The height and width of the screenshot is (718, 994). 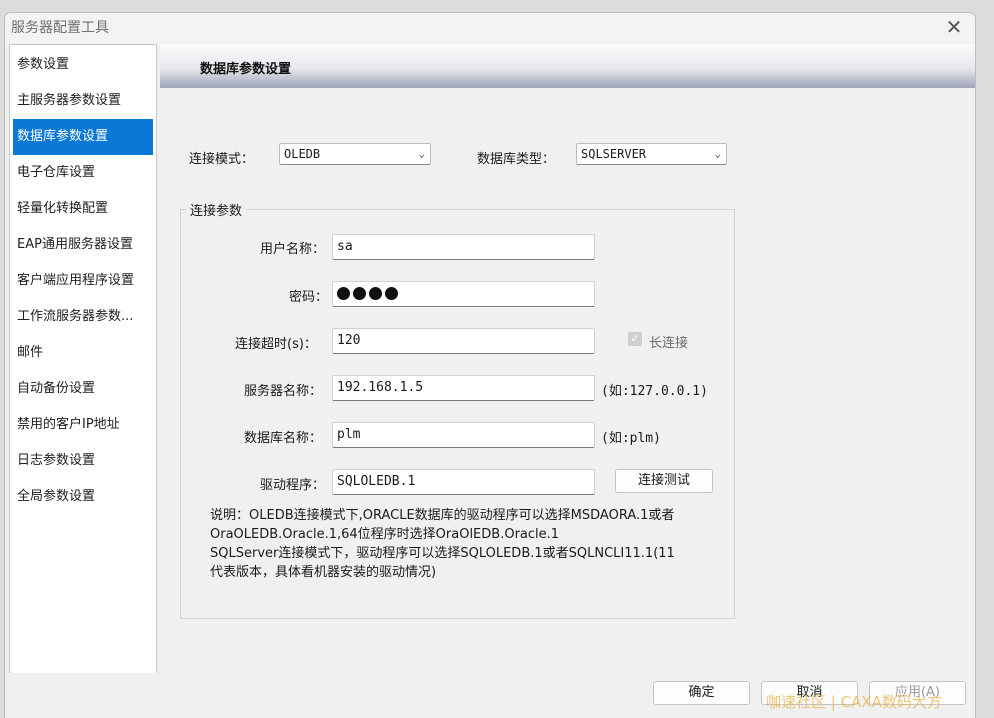 I want to click on db-name-hint: (如:plm), so click(x=631, y=438).